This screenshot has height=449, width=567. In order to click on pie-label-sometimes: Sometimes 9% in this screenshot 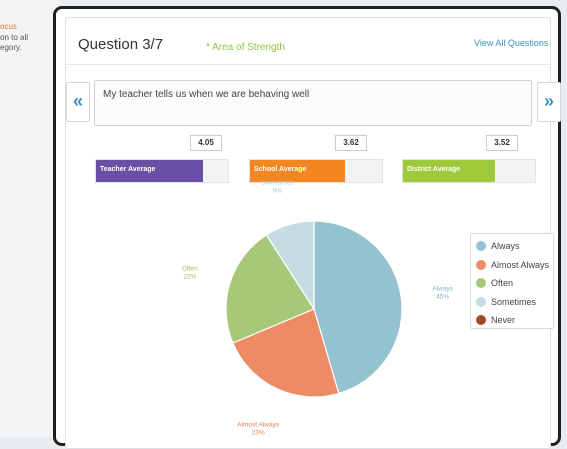, I will do `click(277, 186)`.